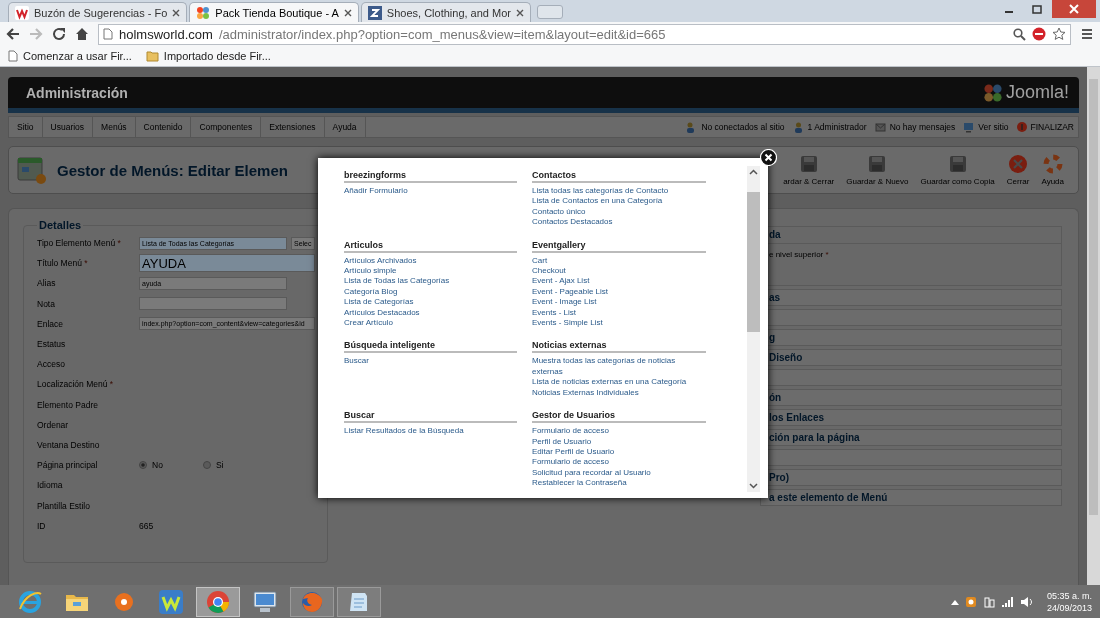 The image size is (1100, 618). Describe the element at coordinates (163, 127) in the screenshot. I see `menu-item: Contenido` at that location.